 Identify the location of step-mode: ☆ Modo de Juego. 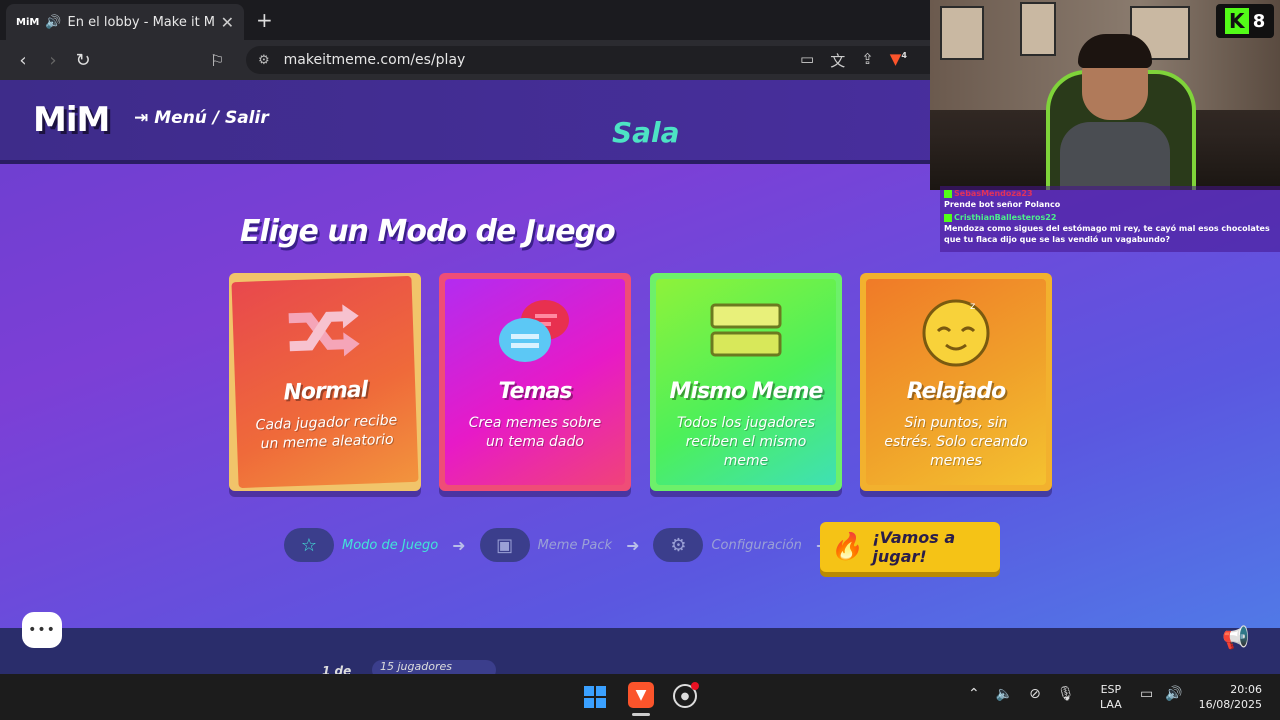
(361, 545).